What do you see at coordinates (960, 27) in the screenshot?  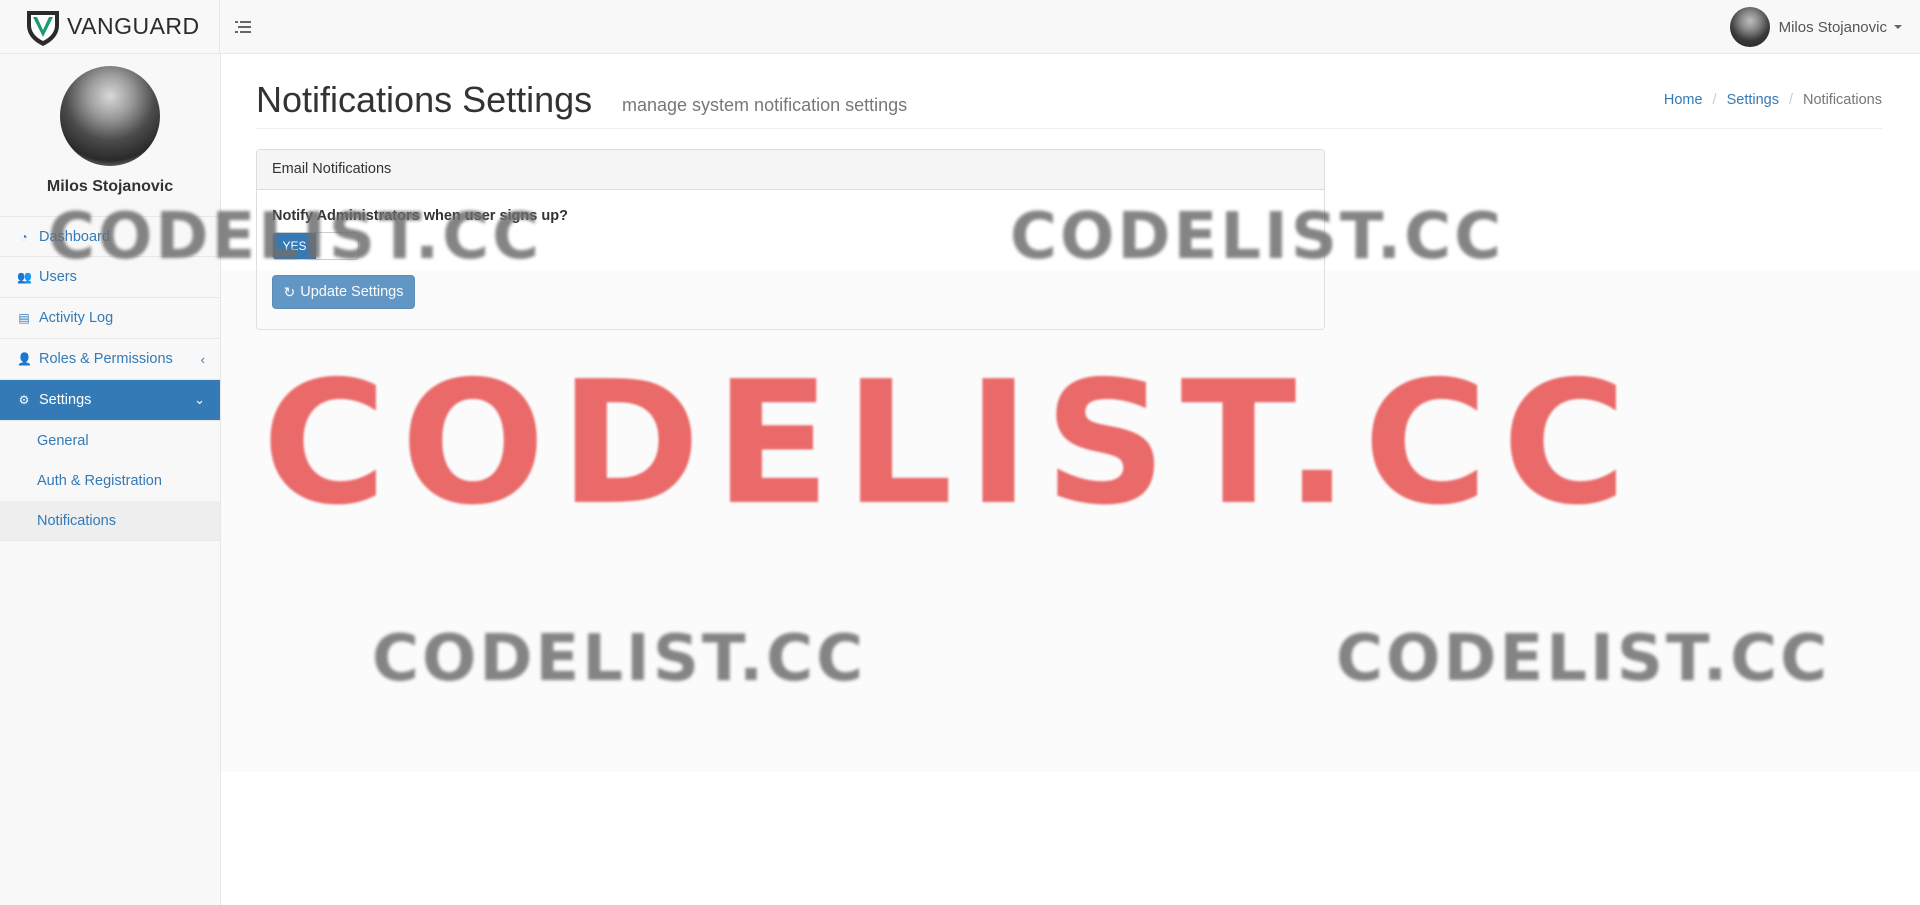 I see `top-navbar: VANGUARD Milos Stojanovic` at bounding box center [960, 27].